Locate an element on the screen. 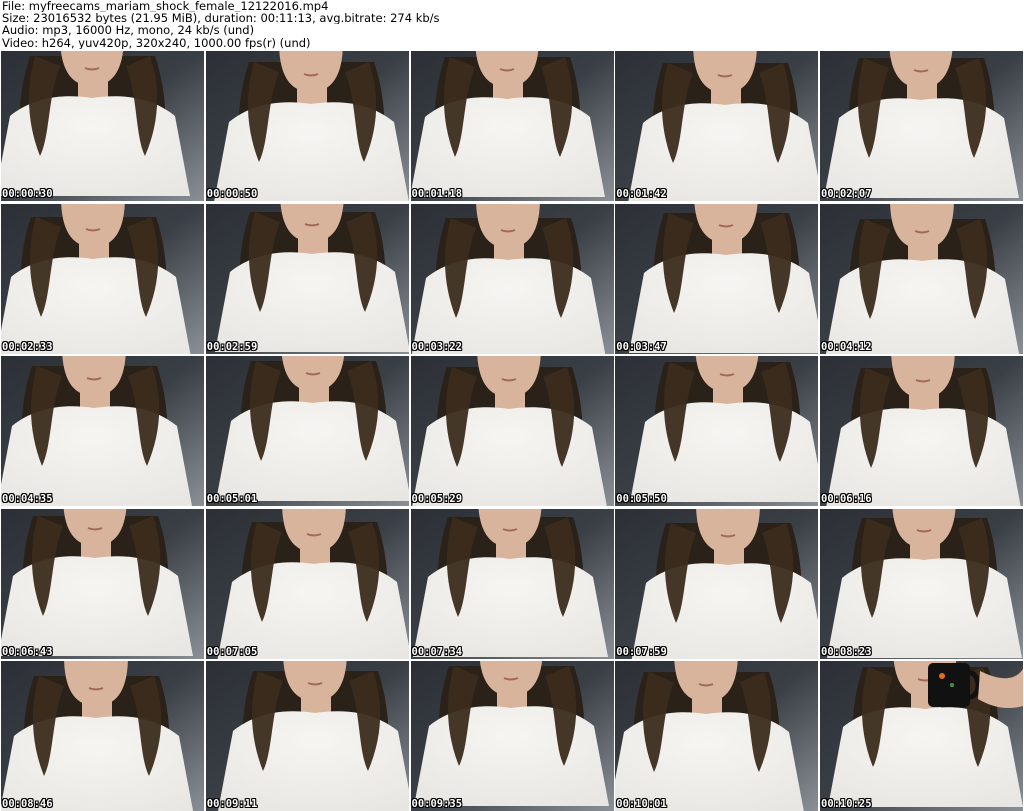 The image size is (1024, 811). thumbnail-timestamp: 00:04:12 is located at coordinates (846, 346).